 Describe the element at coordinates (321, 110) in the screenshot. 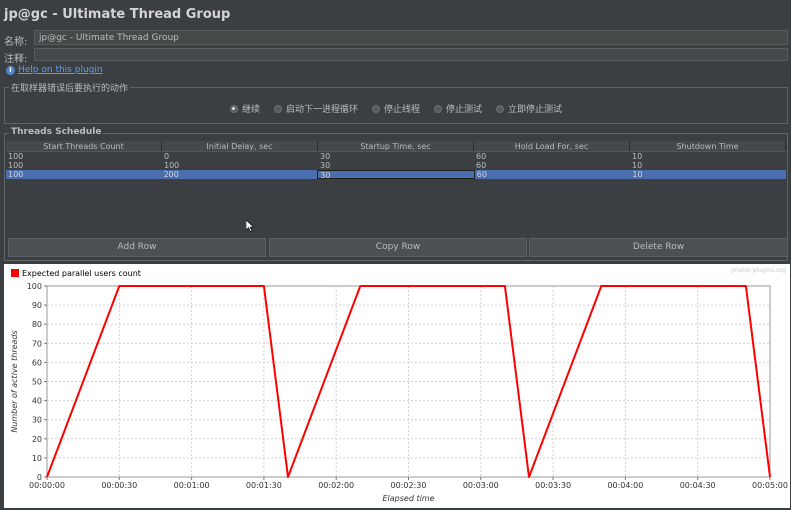

I see `radio-label: 启动下一进程循环` at that location.